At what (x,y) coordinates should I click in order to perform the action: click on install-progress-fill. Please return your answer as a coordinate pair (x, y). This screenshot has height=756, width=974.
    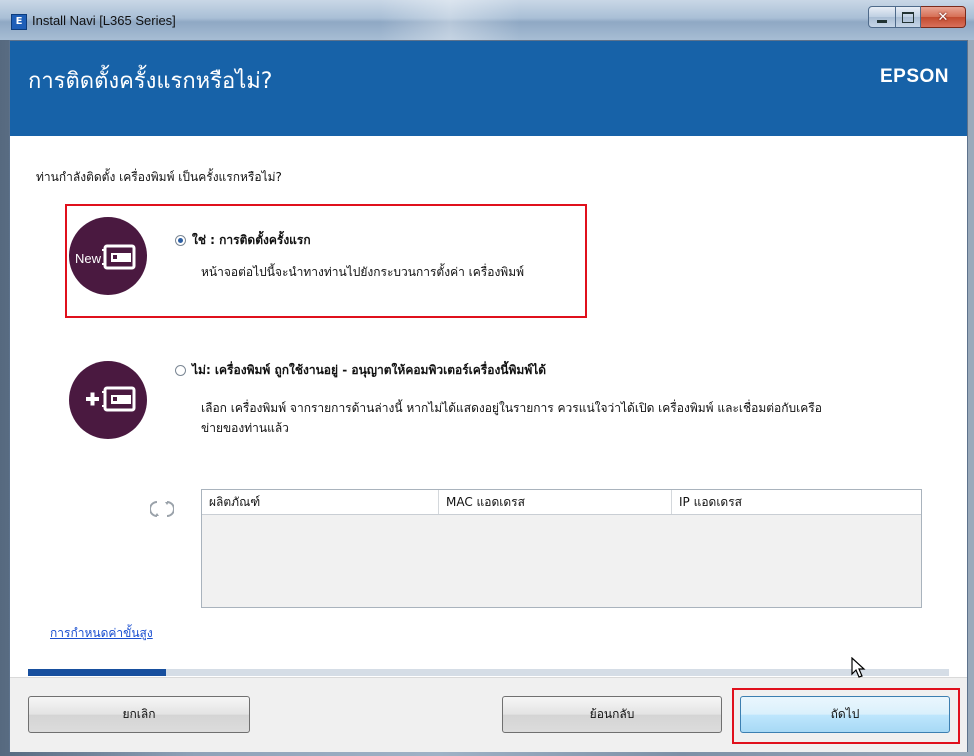
    Looking at the image, I should click on (97, 672).